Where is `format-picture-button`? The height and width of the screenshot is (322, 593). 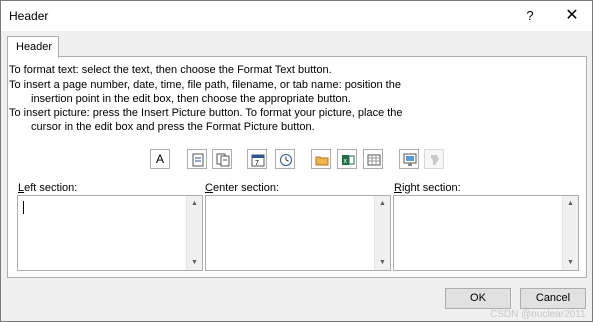
format-picture-button is located at coordinates (434, 159).